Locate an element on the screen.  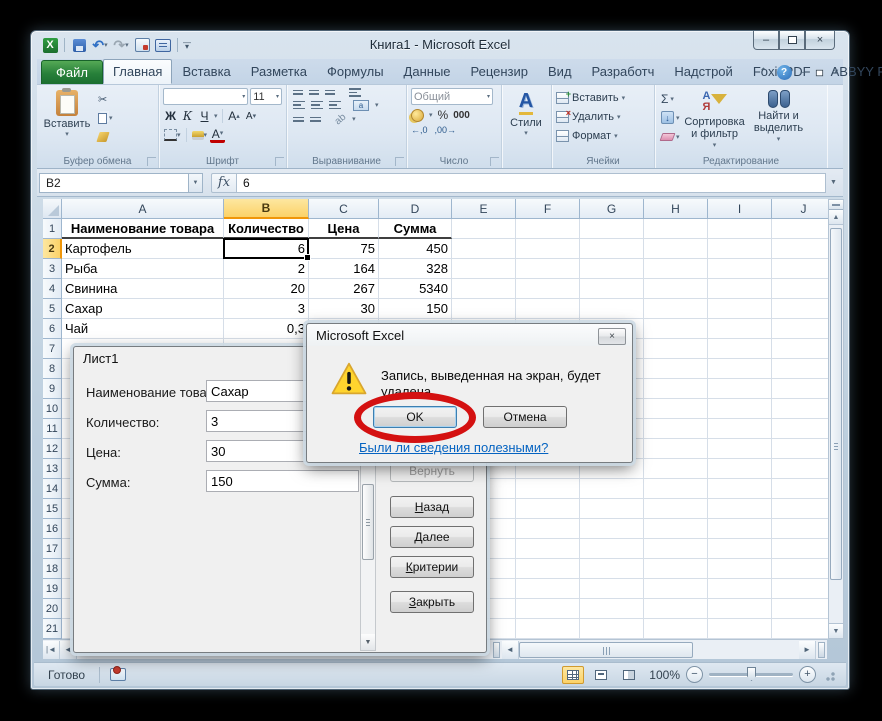
tab-рецензир: Рецензир is located at coordinates (500, 71).